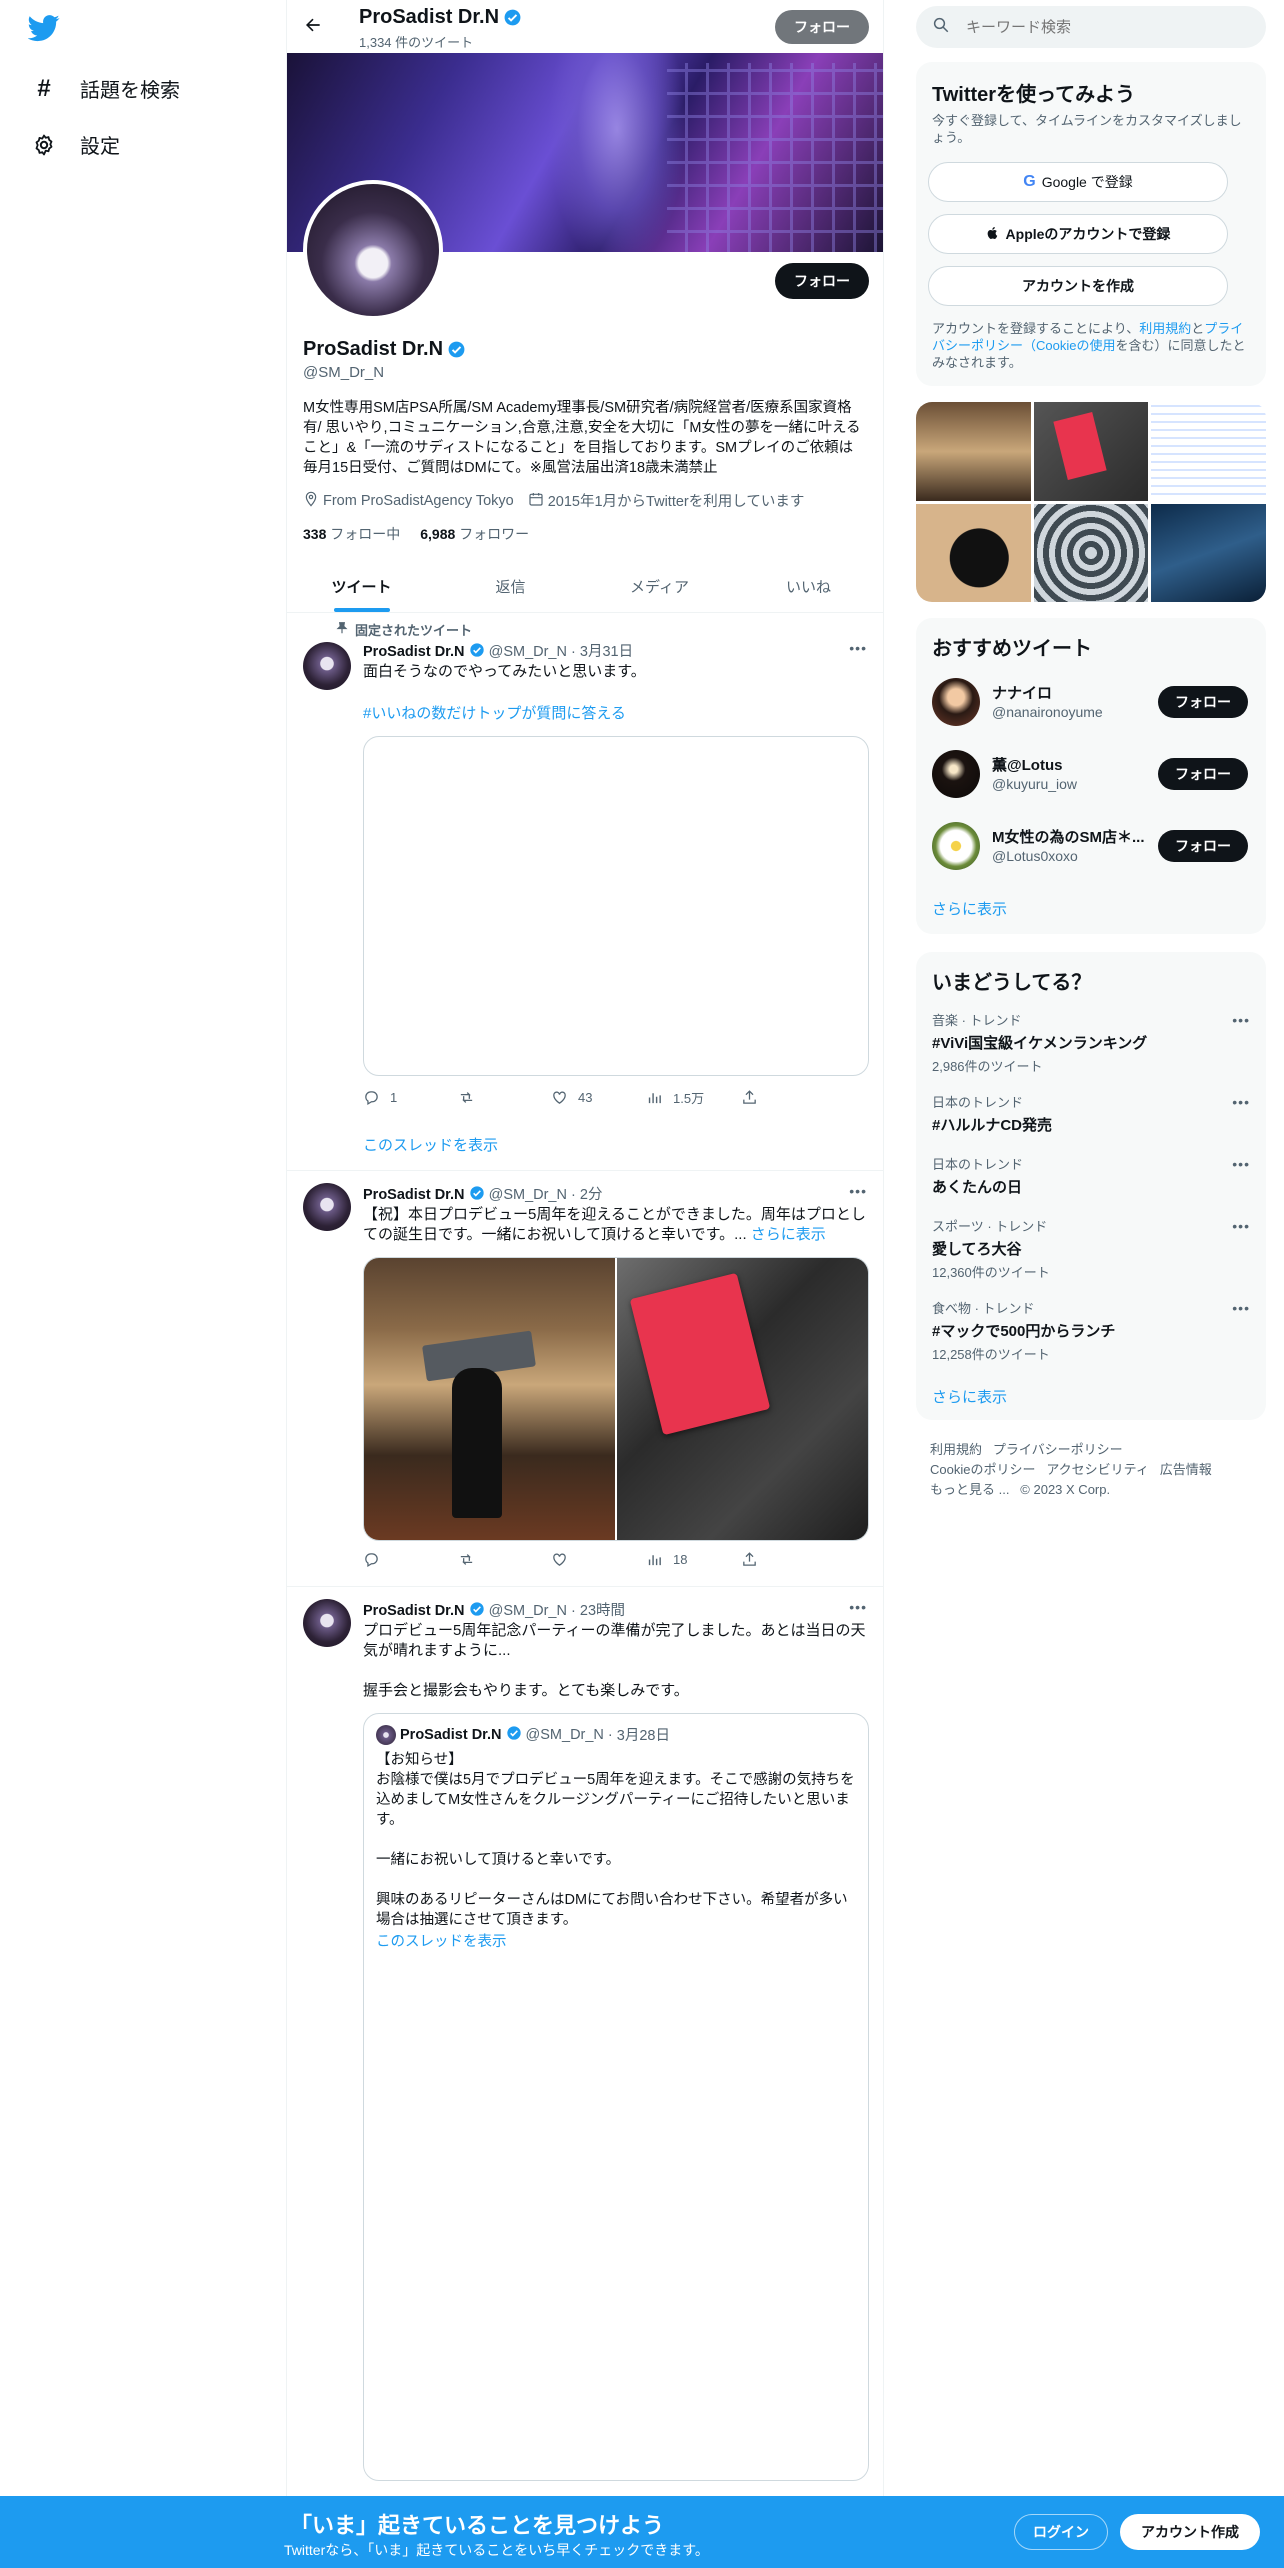 The width and height of the screenshot is (1284, 2568). I want to click on tweet-time: 3月31日, so click(606, 652).